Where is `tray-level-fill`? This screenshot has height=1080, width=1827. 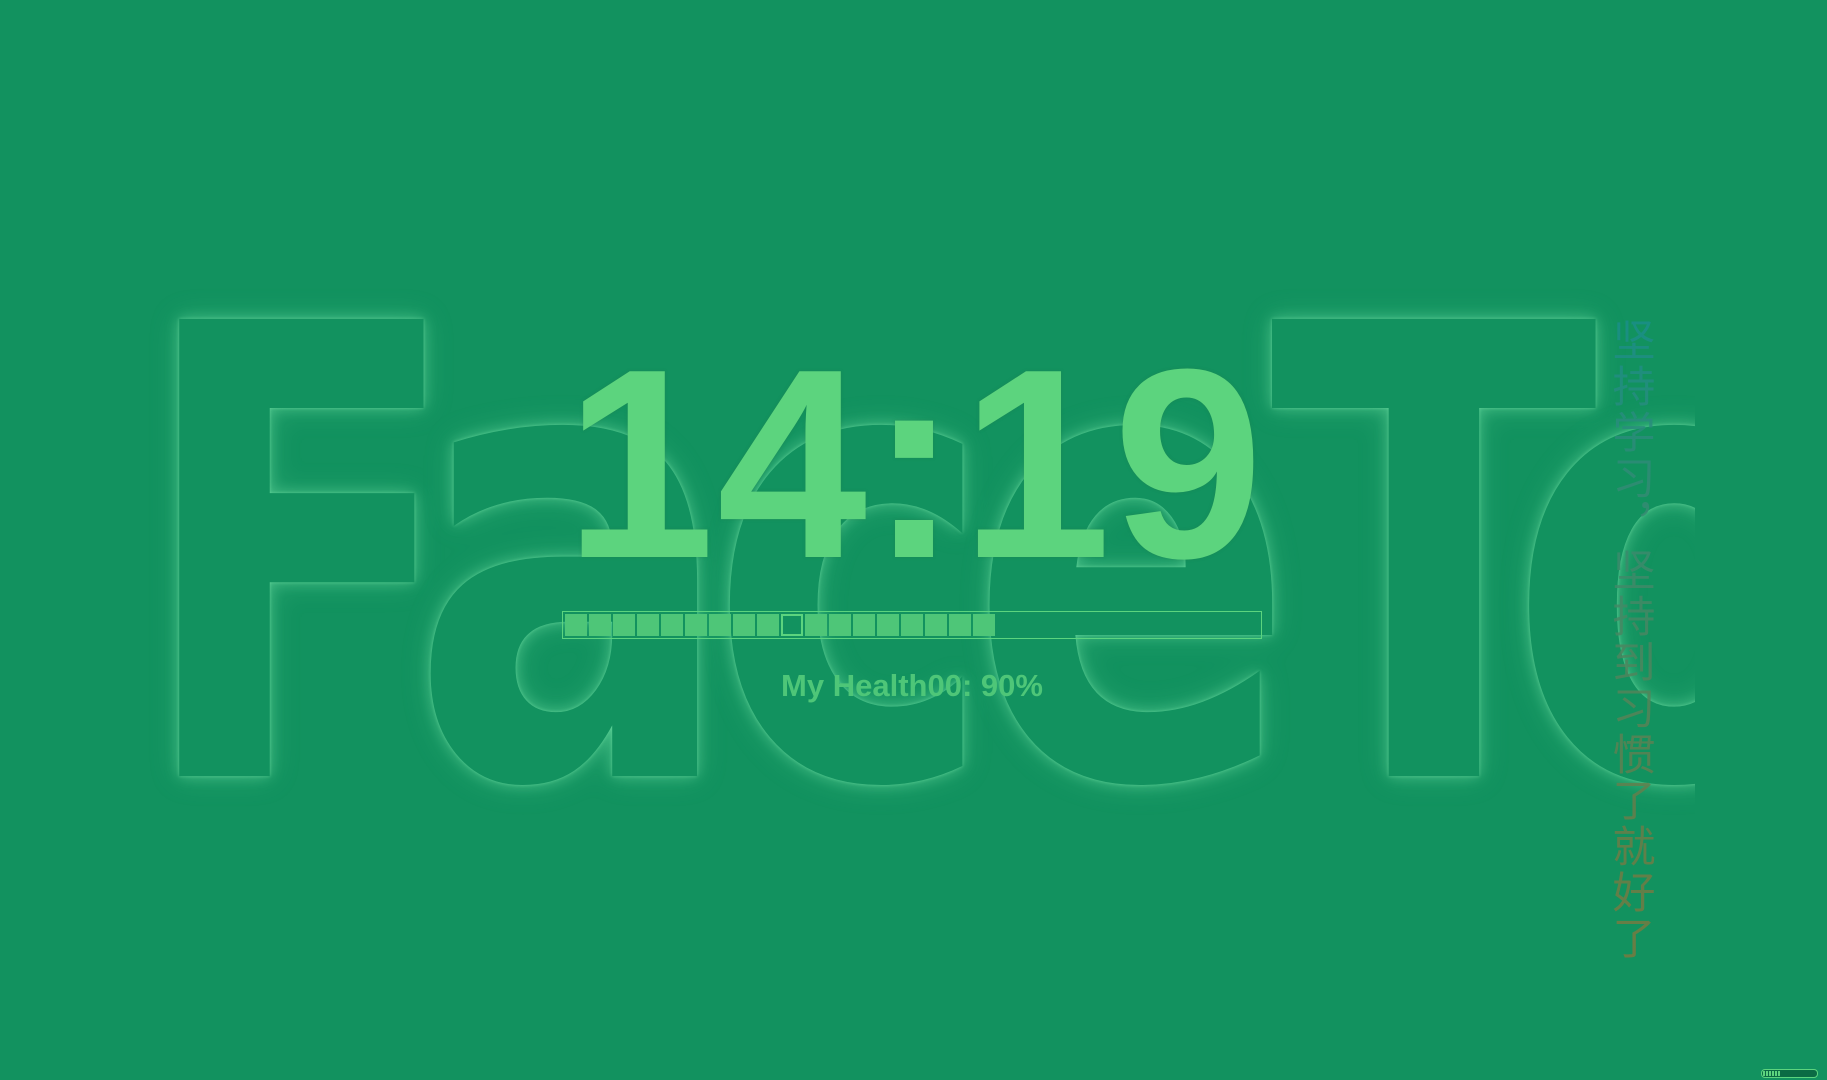 tray-level-fill is located at coordinates (1771, 1073).